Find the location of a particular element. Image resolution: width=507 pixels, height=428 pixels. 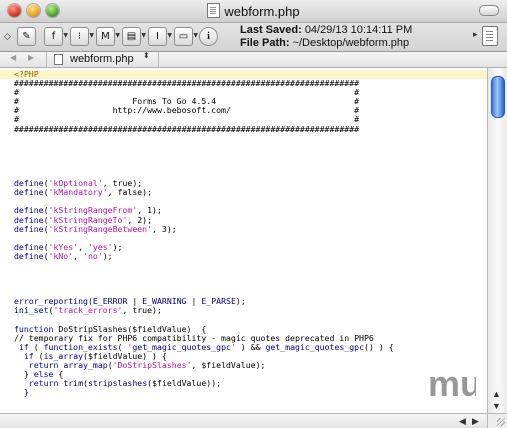

last-saved-value: 04/29/13 10:14:11 PM is located at coordinates (358, 30).